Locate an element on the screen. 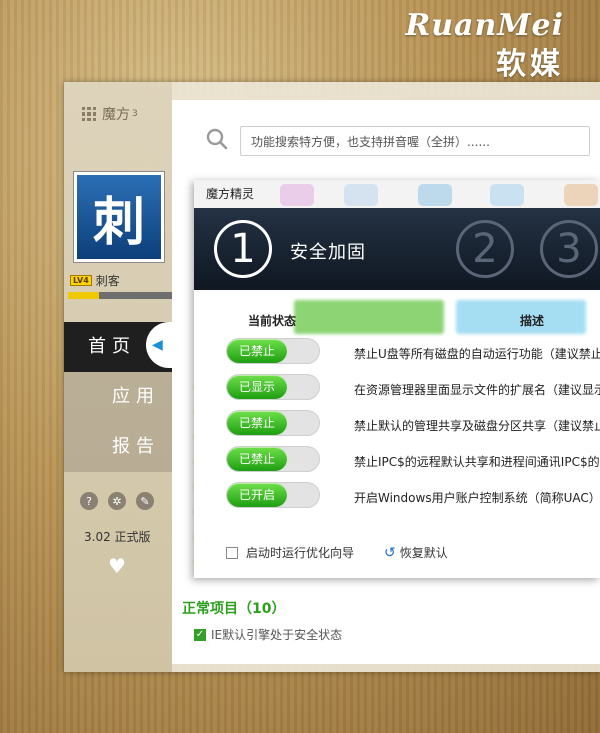  restore-default-button: ↺ 恢复默认 is located at coordinates (416, 552).